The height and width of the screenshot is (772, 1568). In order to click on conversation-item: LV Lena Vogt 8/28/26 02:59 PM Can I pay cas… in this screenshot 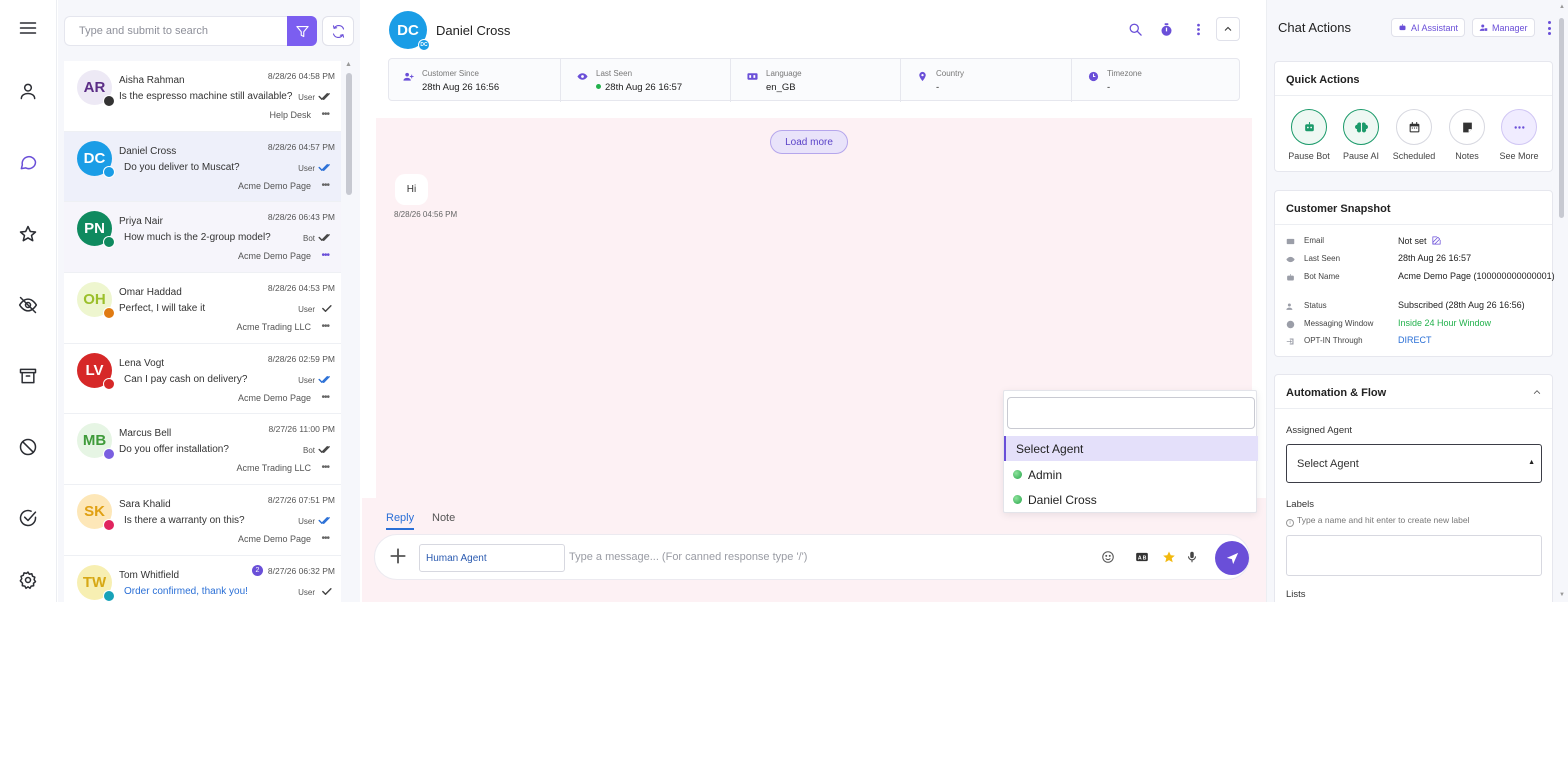, I will do `click(202, 379)`.